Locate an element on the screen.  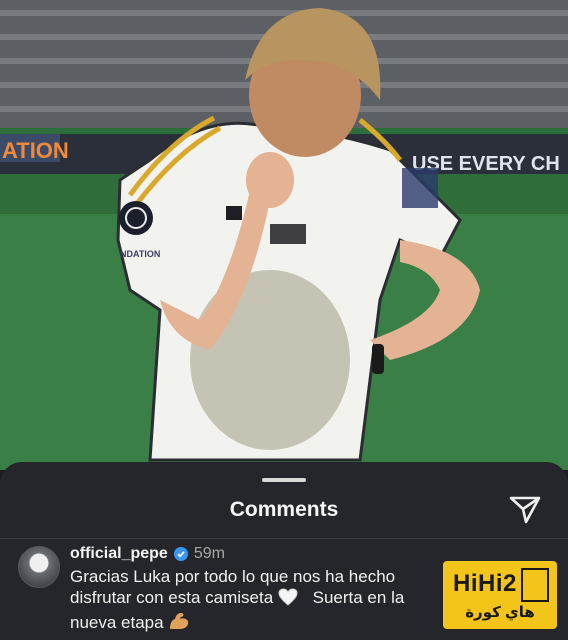
flexed-biceps-icon is located at coordinates (179, 623).